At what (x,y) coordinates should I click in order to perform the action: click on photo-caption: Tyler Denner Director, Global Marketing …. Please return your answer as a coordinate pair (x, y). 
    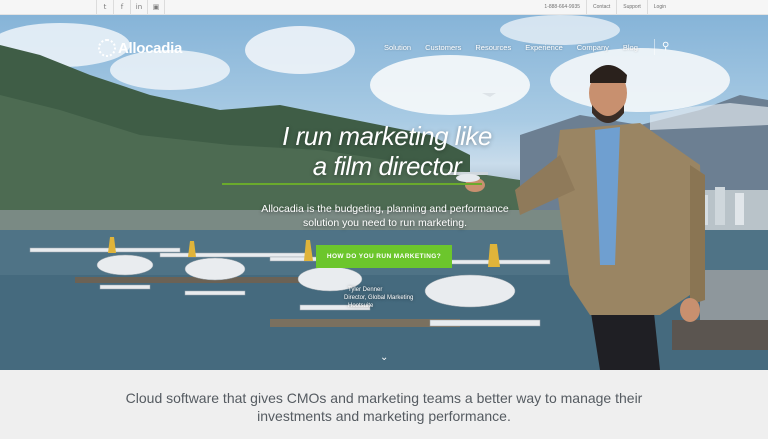
    Looking at the image, I should click on (378, 298).